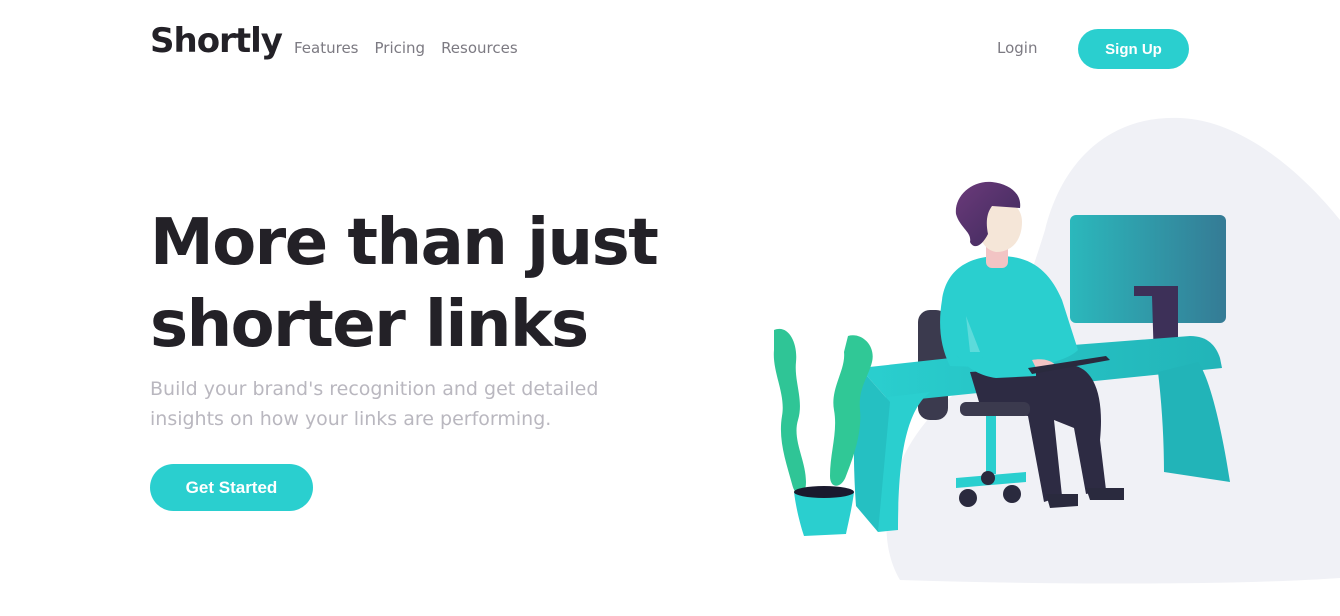 The width and height of the screenshot is (1340, 616). What do you see at coordinates (1017, 48) in the screenshot?
I see `login-link: Login` at bounding box center [1017, 48].